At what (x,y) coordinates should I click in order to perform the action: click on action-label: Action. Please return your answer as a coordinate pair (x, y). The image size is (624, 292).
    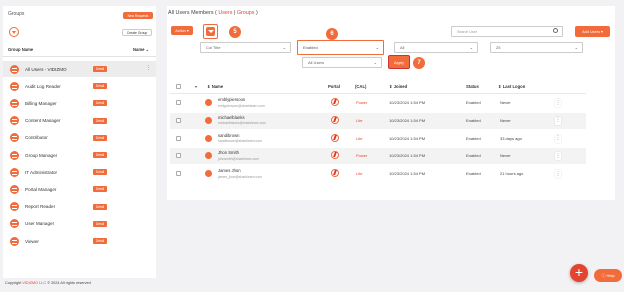
    Looking at the image, I should click on (180, 30).